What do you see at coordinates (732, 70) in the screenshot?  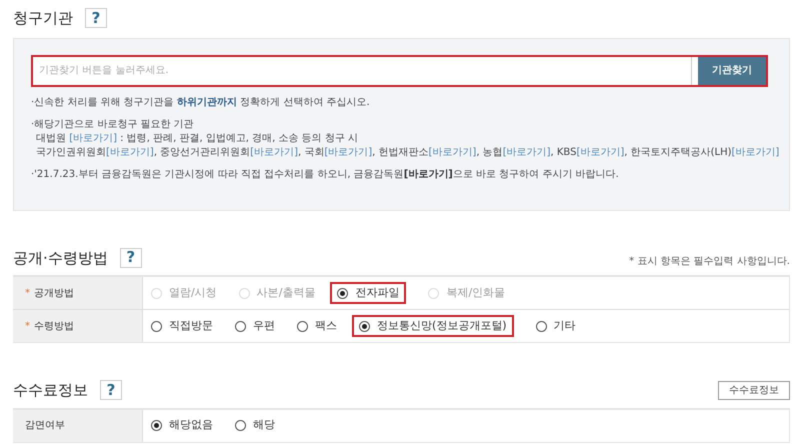 I see `search-button: 기관찾기` at bounding box center [732, 70].